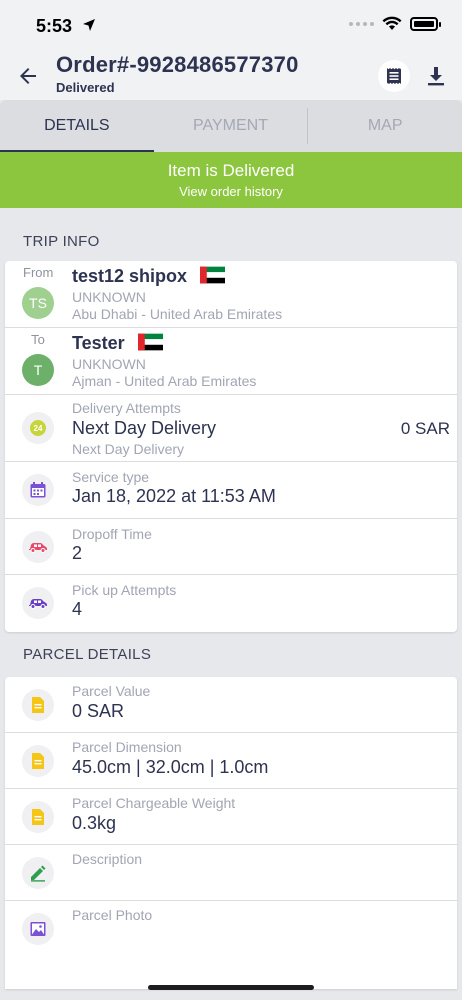  I want to click on order-title: Order#-9928486577370, so click(177, 64).